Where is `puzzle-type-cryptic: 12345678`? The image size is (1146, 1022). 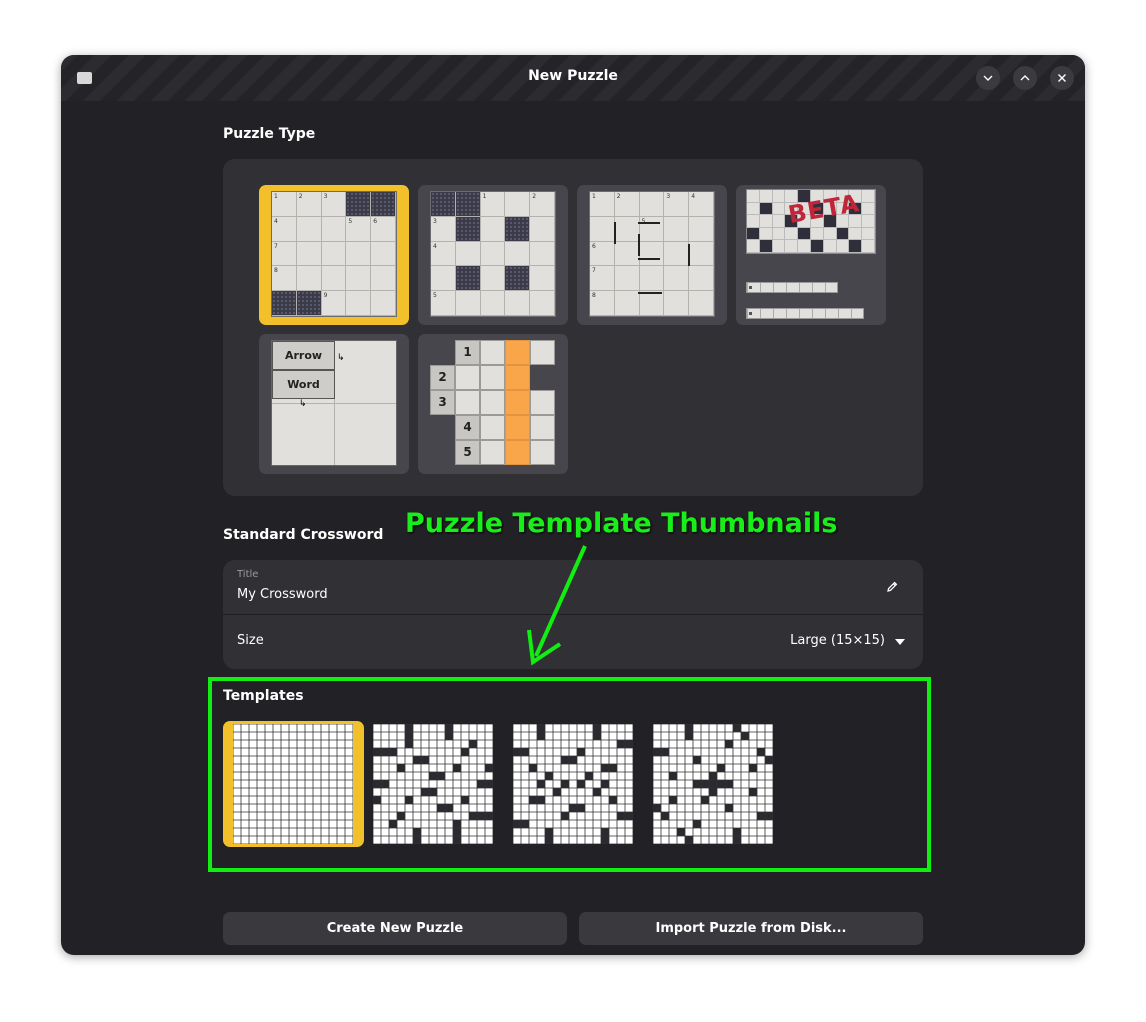
puzzle-type-cryptic: 12345678 is located at coordinates (652, 255).